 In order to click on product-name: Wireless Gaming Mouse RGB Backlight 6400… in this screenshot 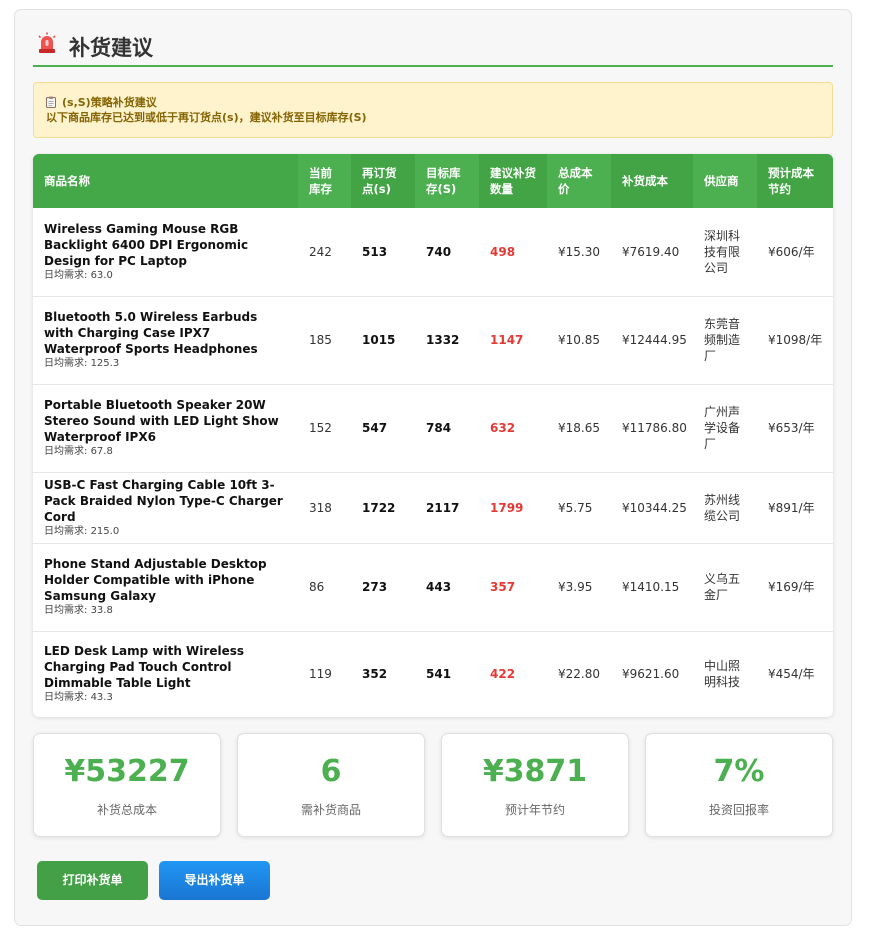, I will do `click(146, 244)`.